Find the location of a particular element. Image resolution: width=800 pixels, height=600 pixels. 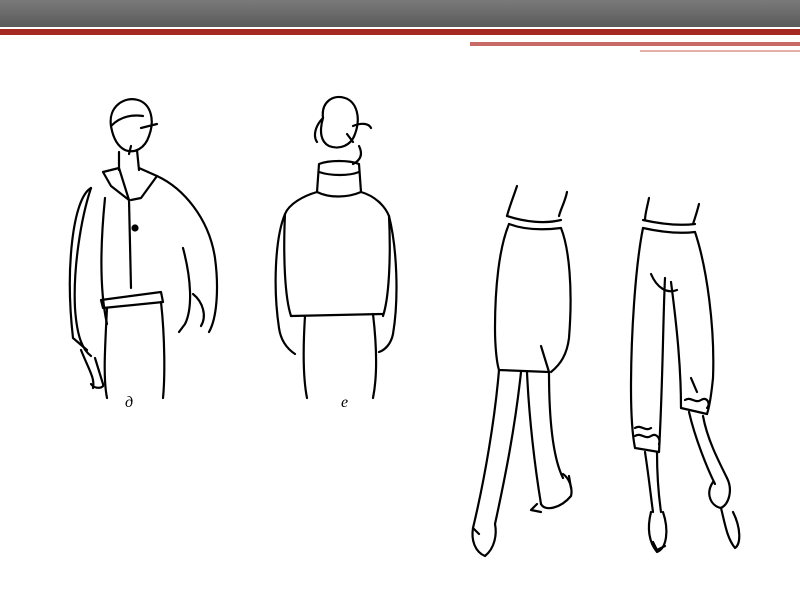

slide-accent-line-thin is located at coordinates (720, 51).